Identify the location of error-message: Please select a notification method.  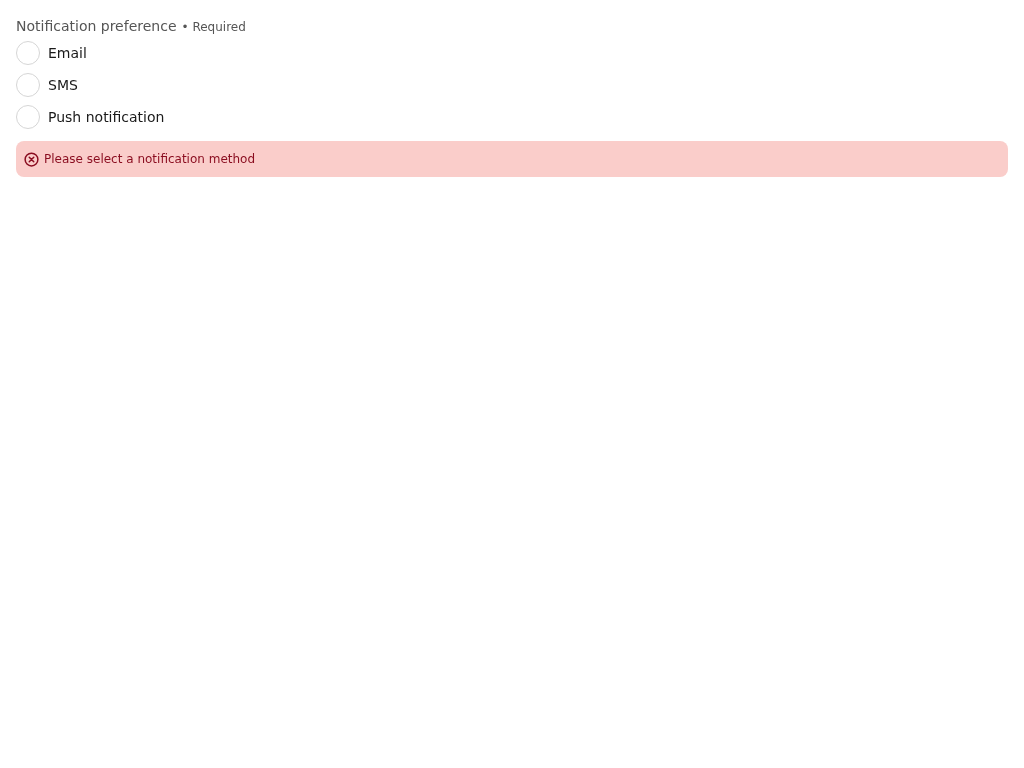
(150, 159).